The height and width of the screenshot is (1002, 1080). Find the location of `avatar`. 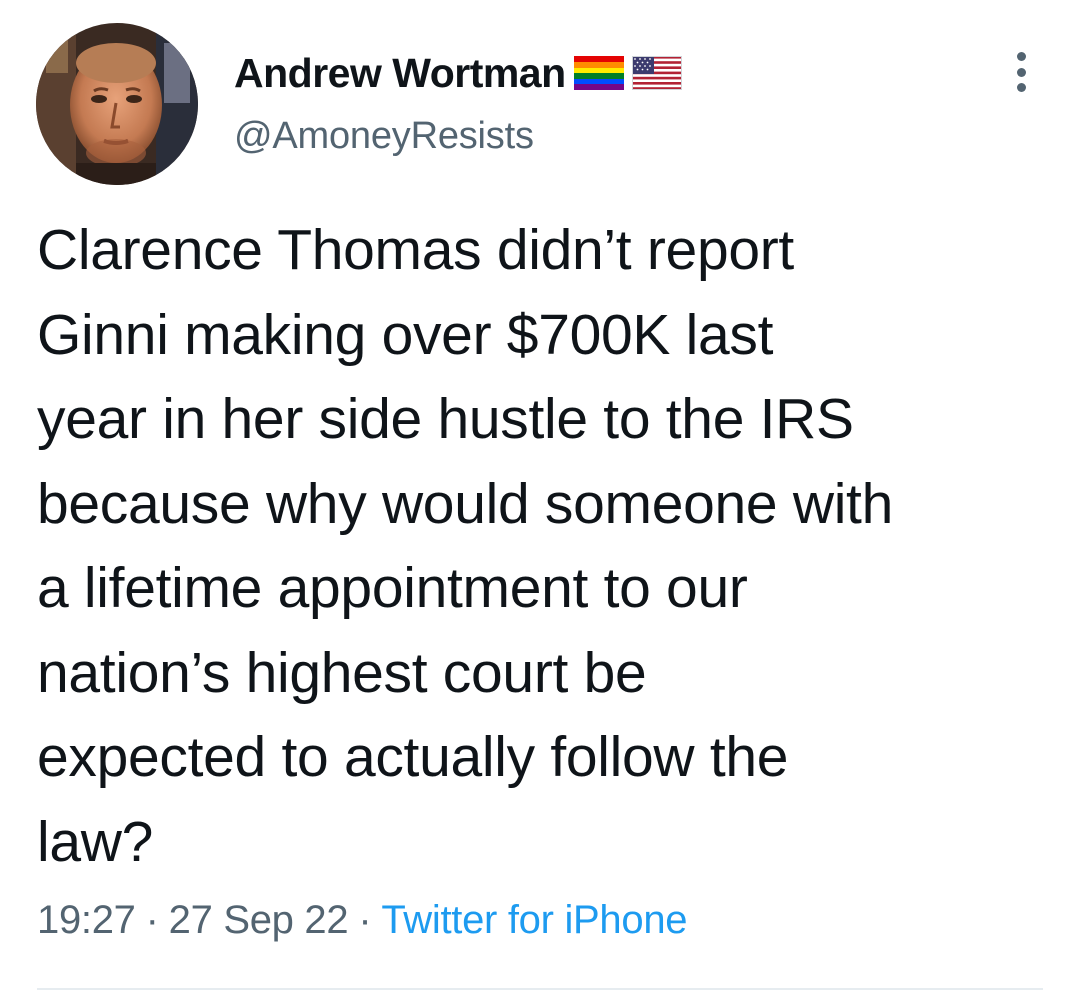

avatar is located at coordinates (117, 104).